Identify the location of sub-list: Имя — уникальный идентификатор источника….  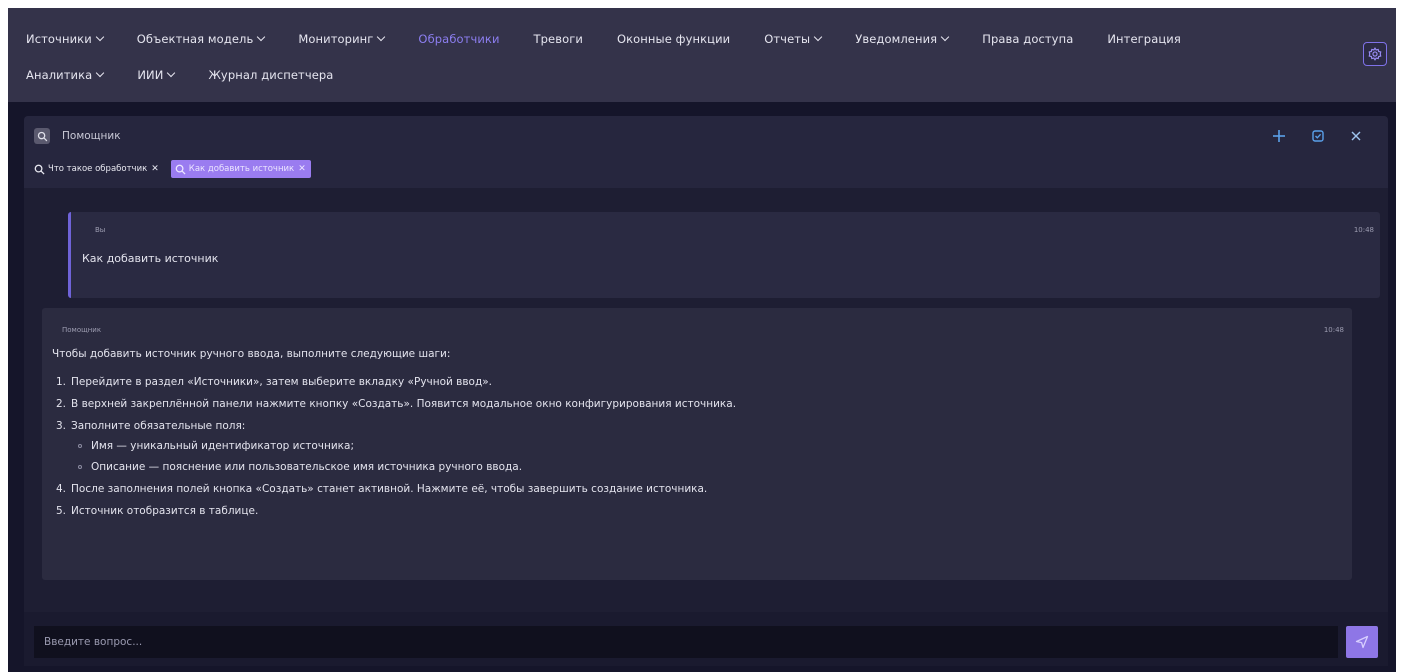
(699, 456).